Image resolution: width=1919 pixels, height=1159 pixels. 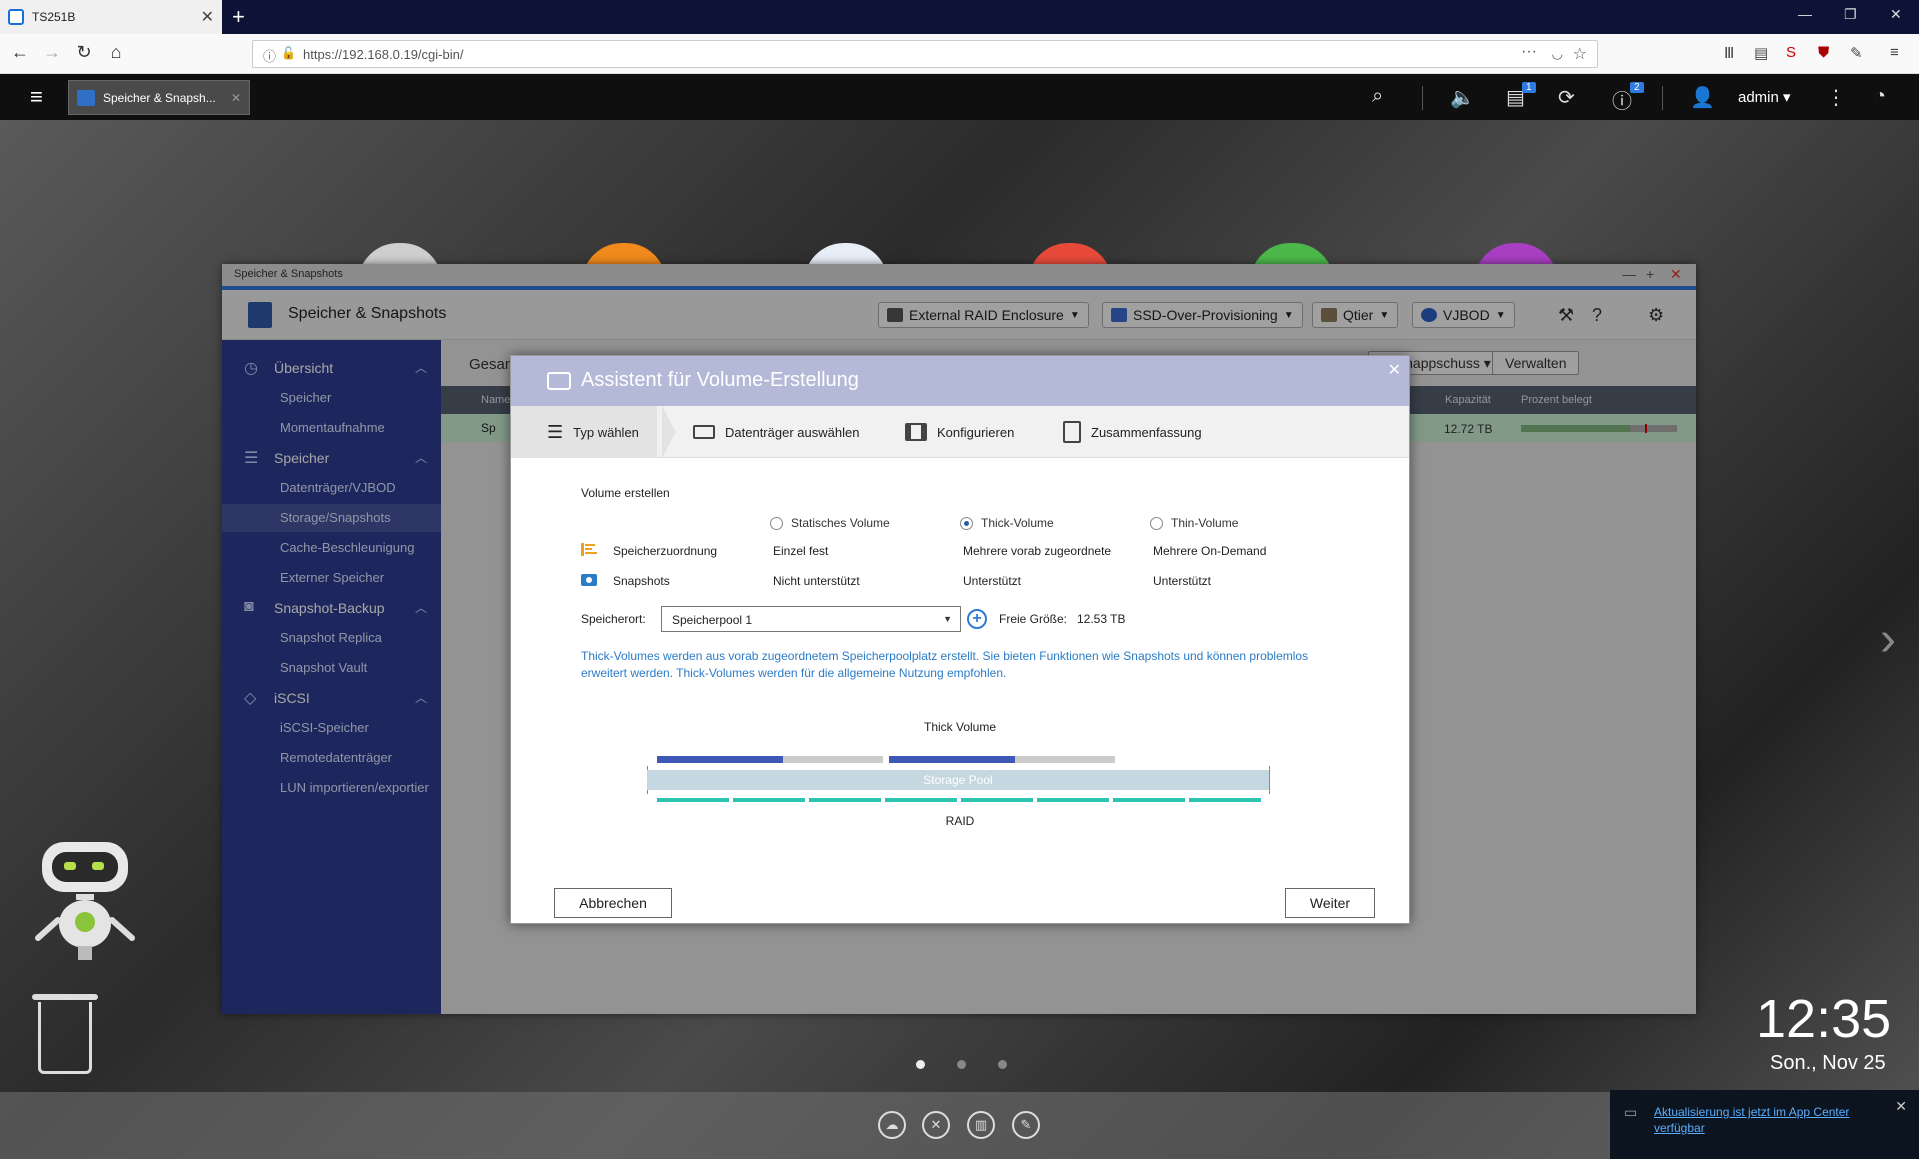 What do you see at coordinates (665, 551) in the screenshot?
I see `allocation-row-label: Speicherzuordnung` at bounding box center [665, 551].